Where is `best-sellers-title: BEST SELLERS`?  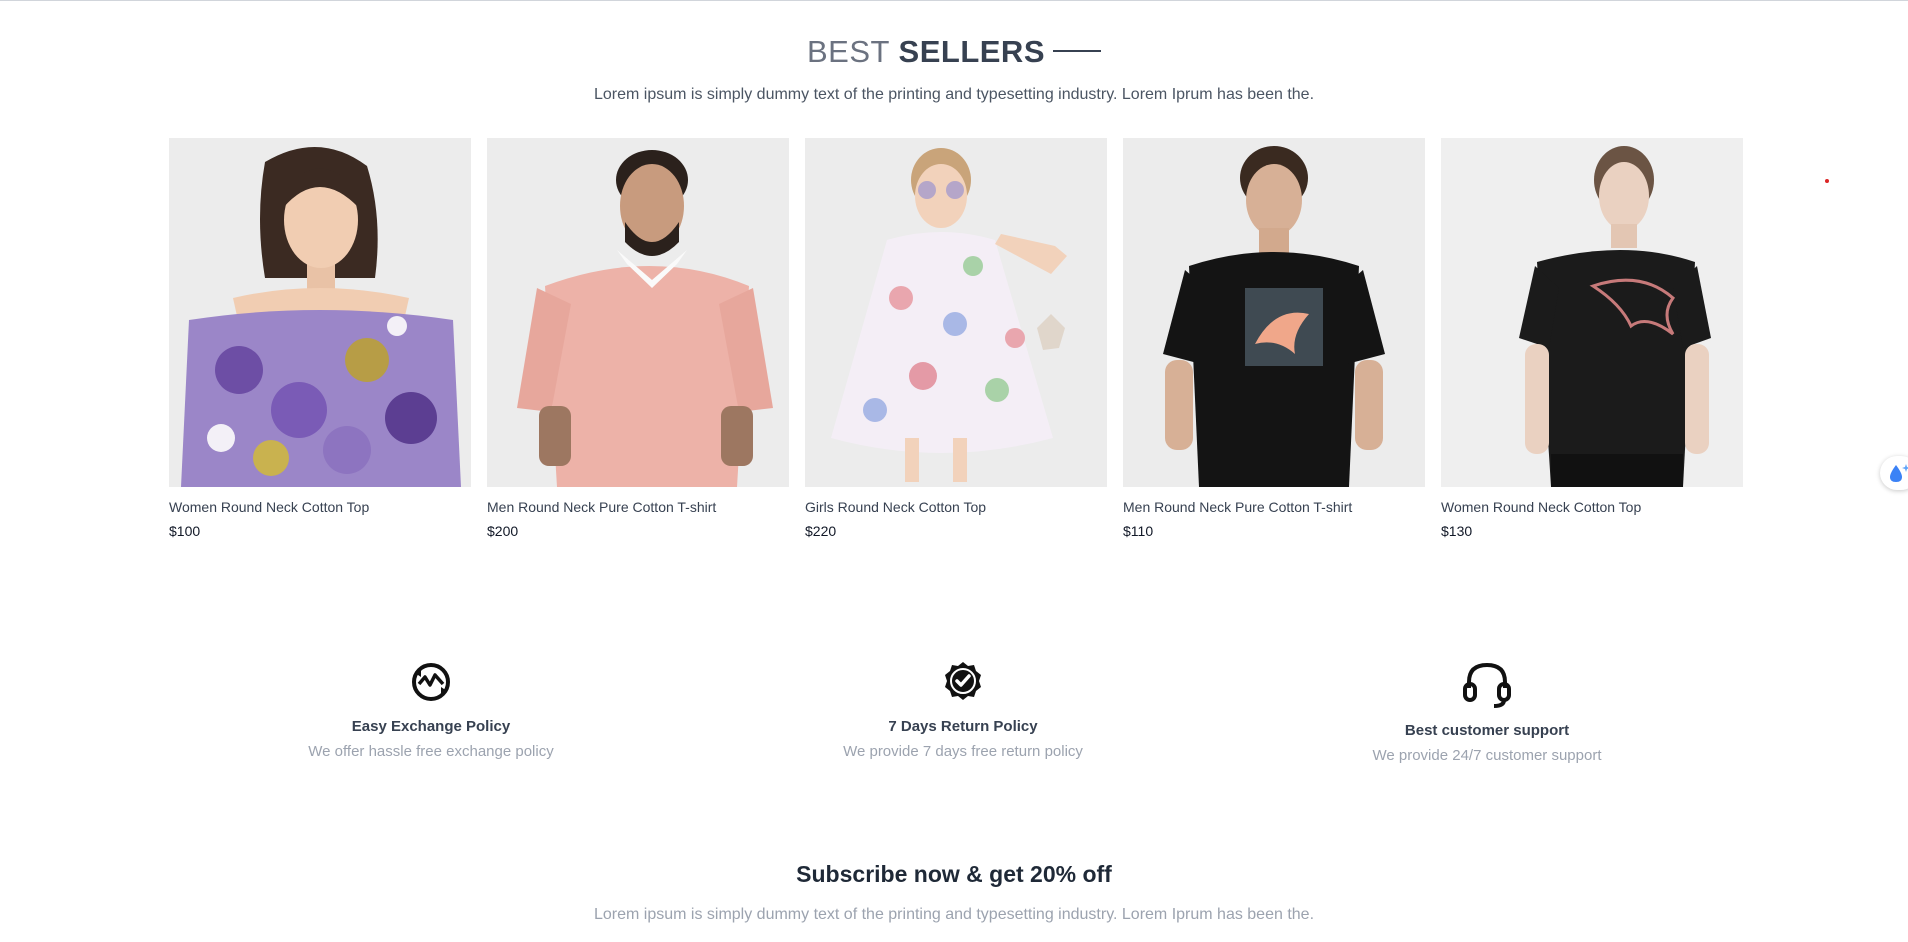
best-sellers-title: BEST SELLERS is located at coordinates (954, 52).